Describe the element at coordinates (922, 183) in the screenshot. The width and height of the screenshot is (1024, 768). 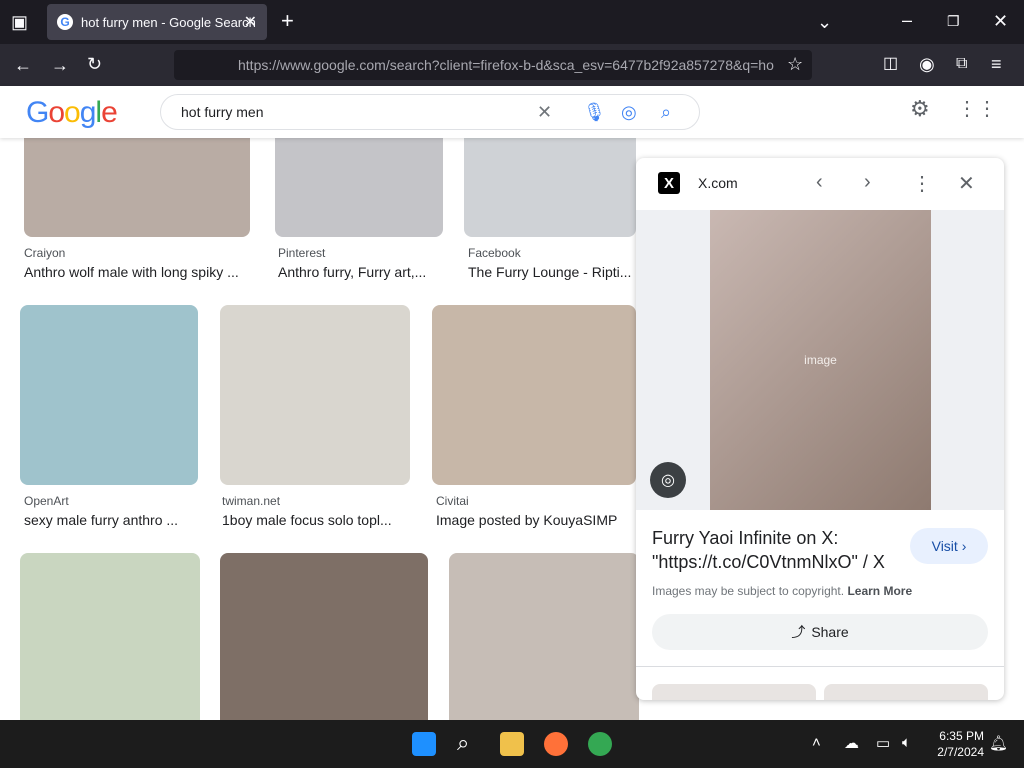
I see `more-vert-icon: ⋮` at that location.